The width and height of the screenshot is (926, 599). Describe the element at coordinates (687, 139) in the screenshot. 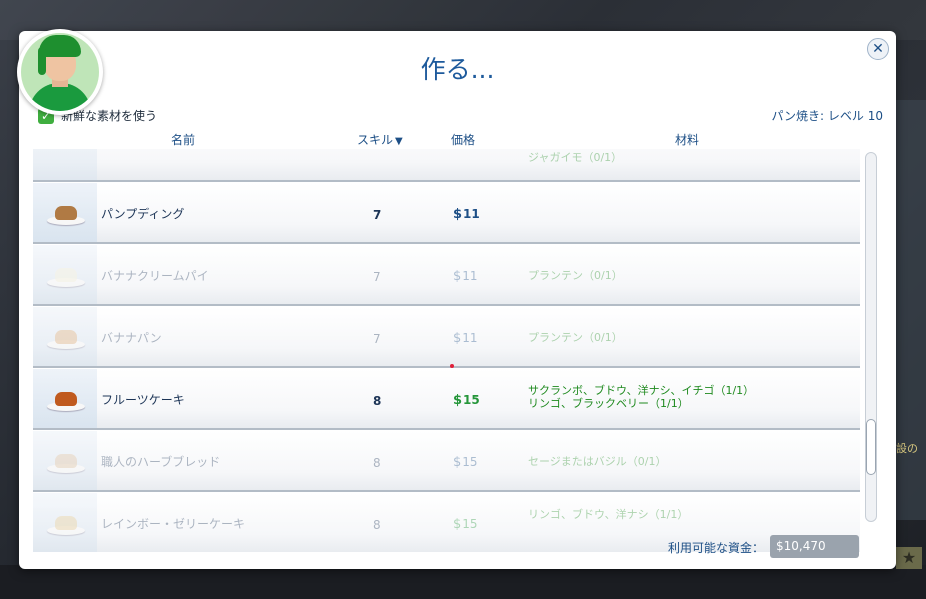

I see `column-header-materials: 材料` at that location.